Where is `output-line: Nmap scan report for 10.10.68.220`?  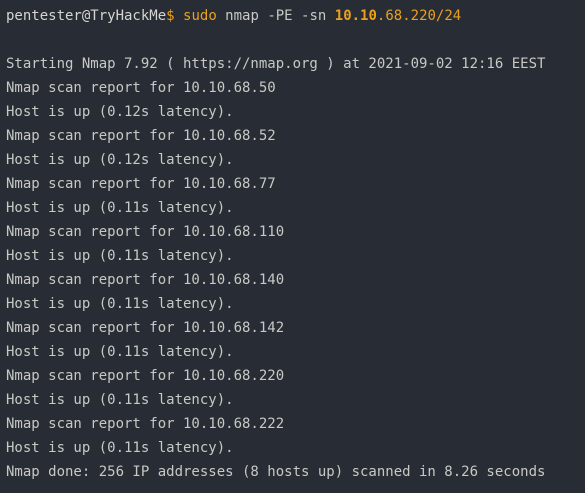
output-line: Nmap scan report for 10.10.68.220 is located at coordinates (145, 376).